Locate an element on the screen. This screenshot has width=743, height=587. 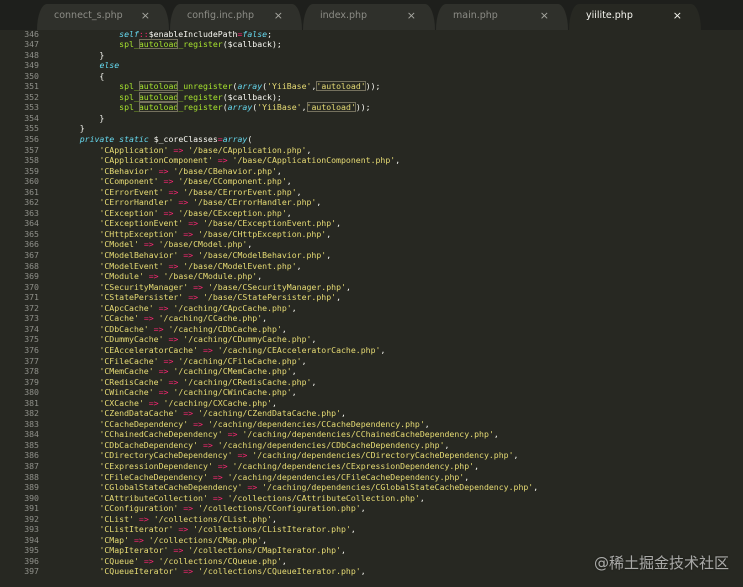
code-line: 'CModule' => '/base/CModule.php', is located at coordinates (299, 276).